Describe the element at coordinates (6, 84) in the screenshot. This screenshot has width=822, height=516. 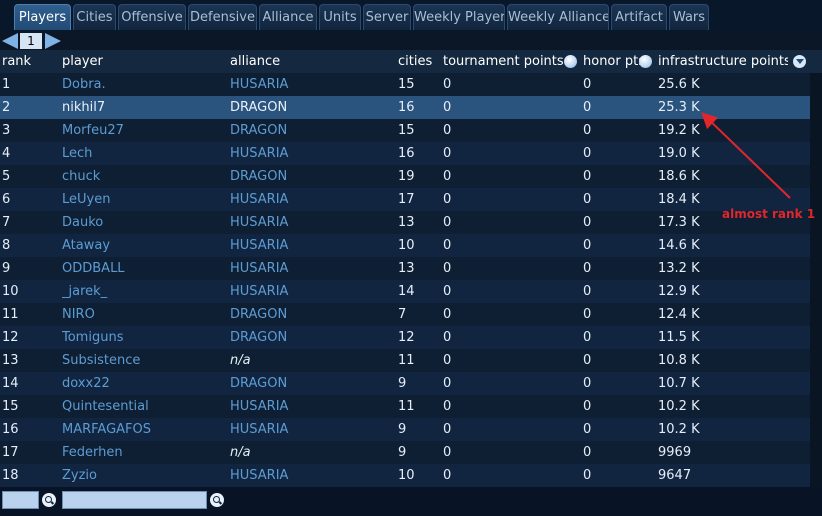
I see `rank-cell: 1` at that location.